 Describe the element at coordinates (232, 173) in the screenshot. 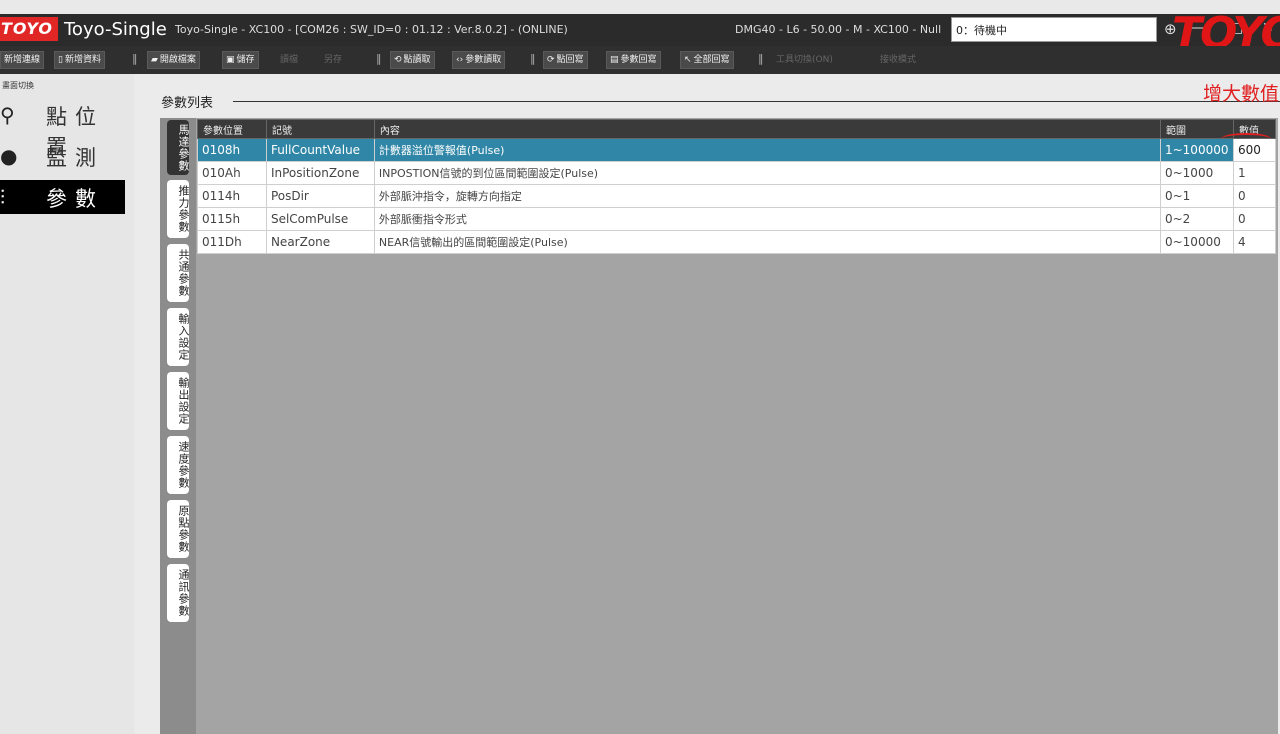

I see `cell-address: 010Ah` at that location.